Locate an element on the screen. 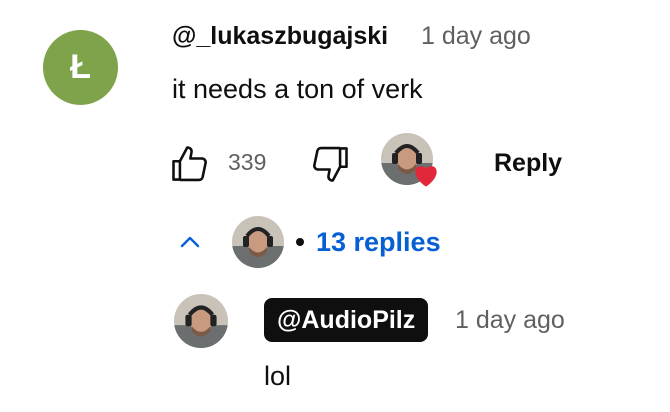 The width and height of the screenshot is (670, 412). like-button is located at coordinates (190, 164).